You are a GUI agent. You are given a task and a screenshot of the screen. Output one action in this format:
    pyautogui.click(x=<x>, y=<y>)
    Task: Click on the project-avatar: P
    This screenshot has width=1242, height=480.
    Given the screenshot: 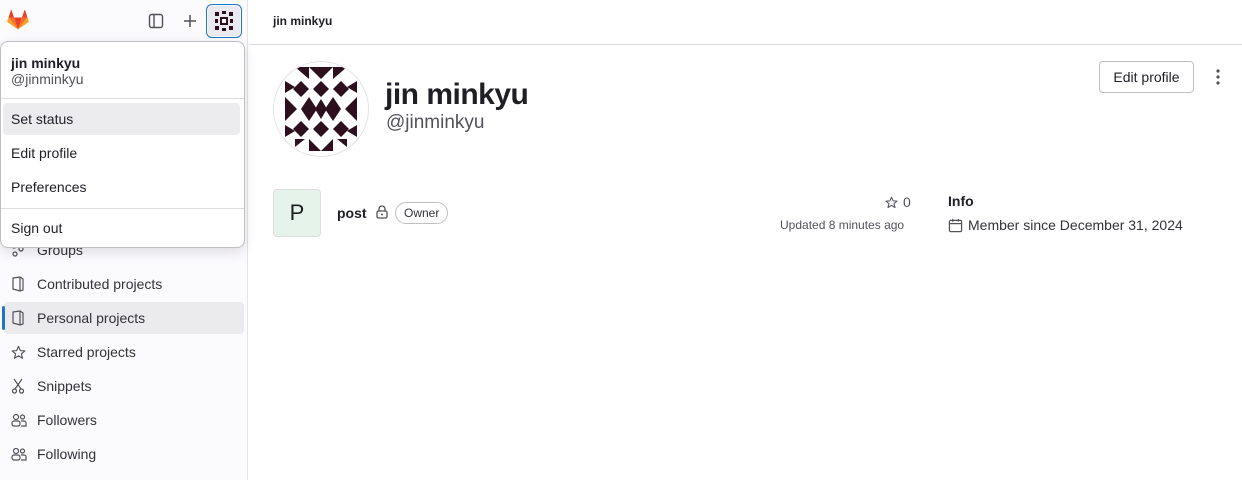 What is the action you would take?
    pyautogui.click(x=297, y=213)
    